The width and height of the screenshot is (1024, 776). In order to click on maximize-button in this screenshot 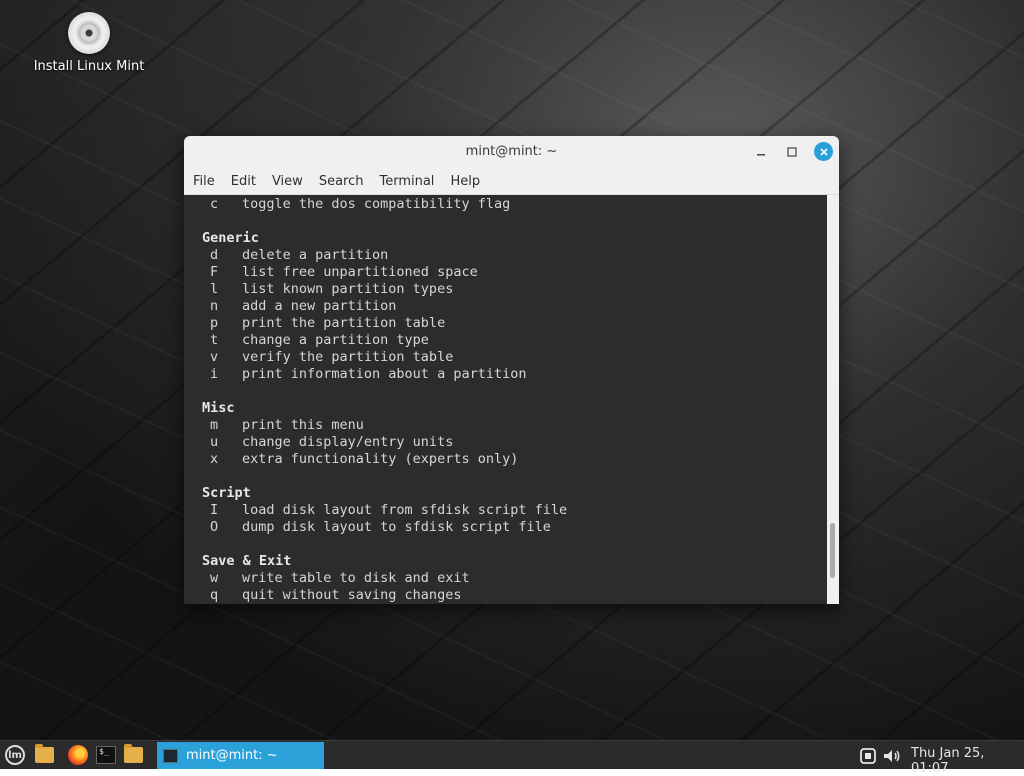, I will do `click(792, 152)`.